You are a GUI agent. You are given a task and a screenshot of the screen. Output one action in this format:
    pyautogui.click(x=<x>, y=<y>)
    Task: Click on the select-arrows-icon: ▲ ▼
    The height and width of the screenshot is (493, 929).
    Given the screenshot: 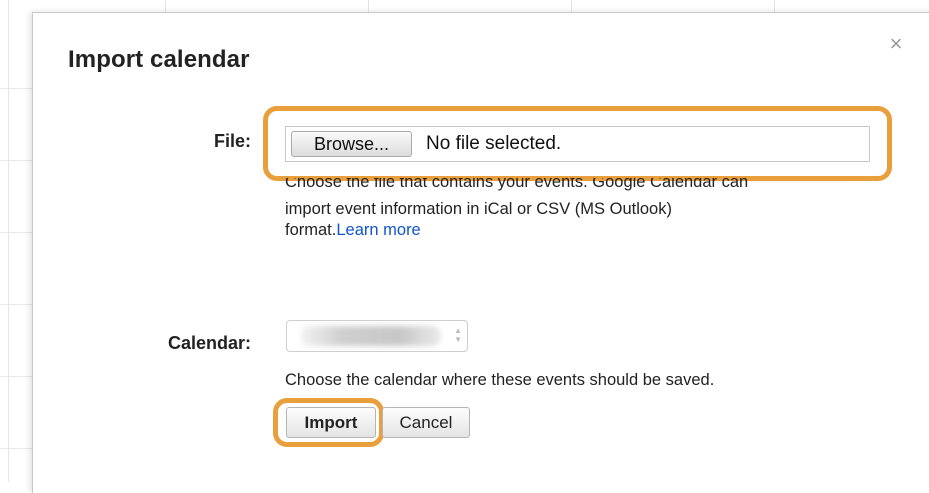 What is the action you would take?
    pyautogui.click(x=458, y=335)
    